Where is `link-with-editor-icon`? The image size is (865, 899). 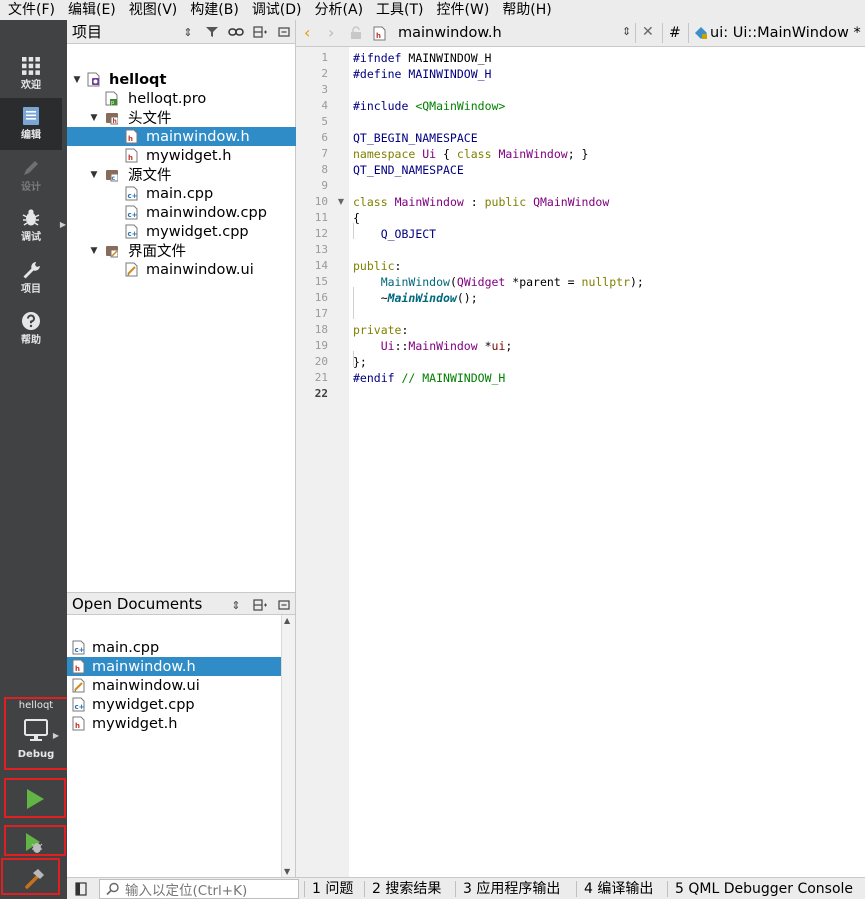 link-with-editor-icon is located at coordinates (236, 32).